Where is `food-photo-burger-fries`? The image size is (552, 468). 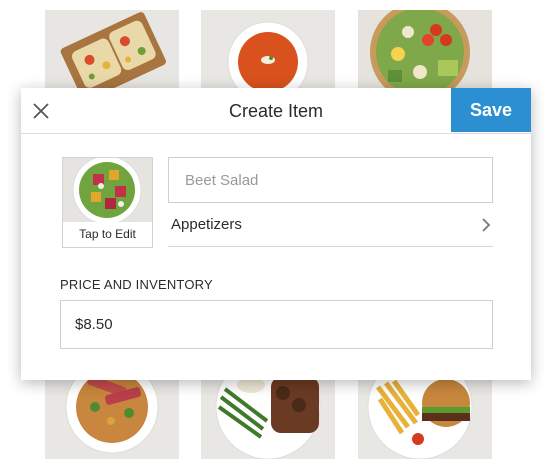
food-photo-burger-fries is located at coordinates (425, 413).